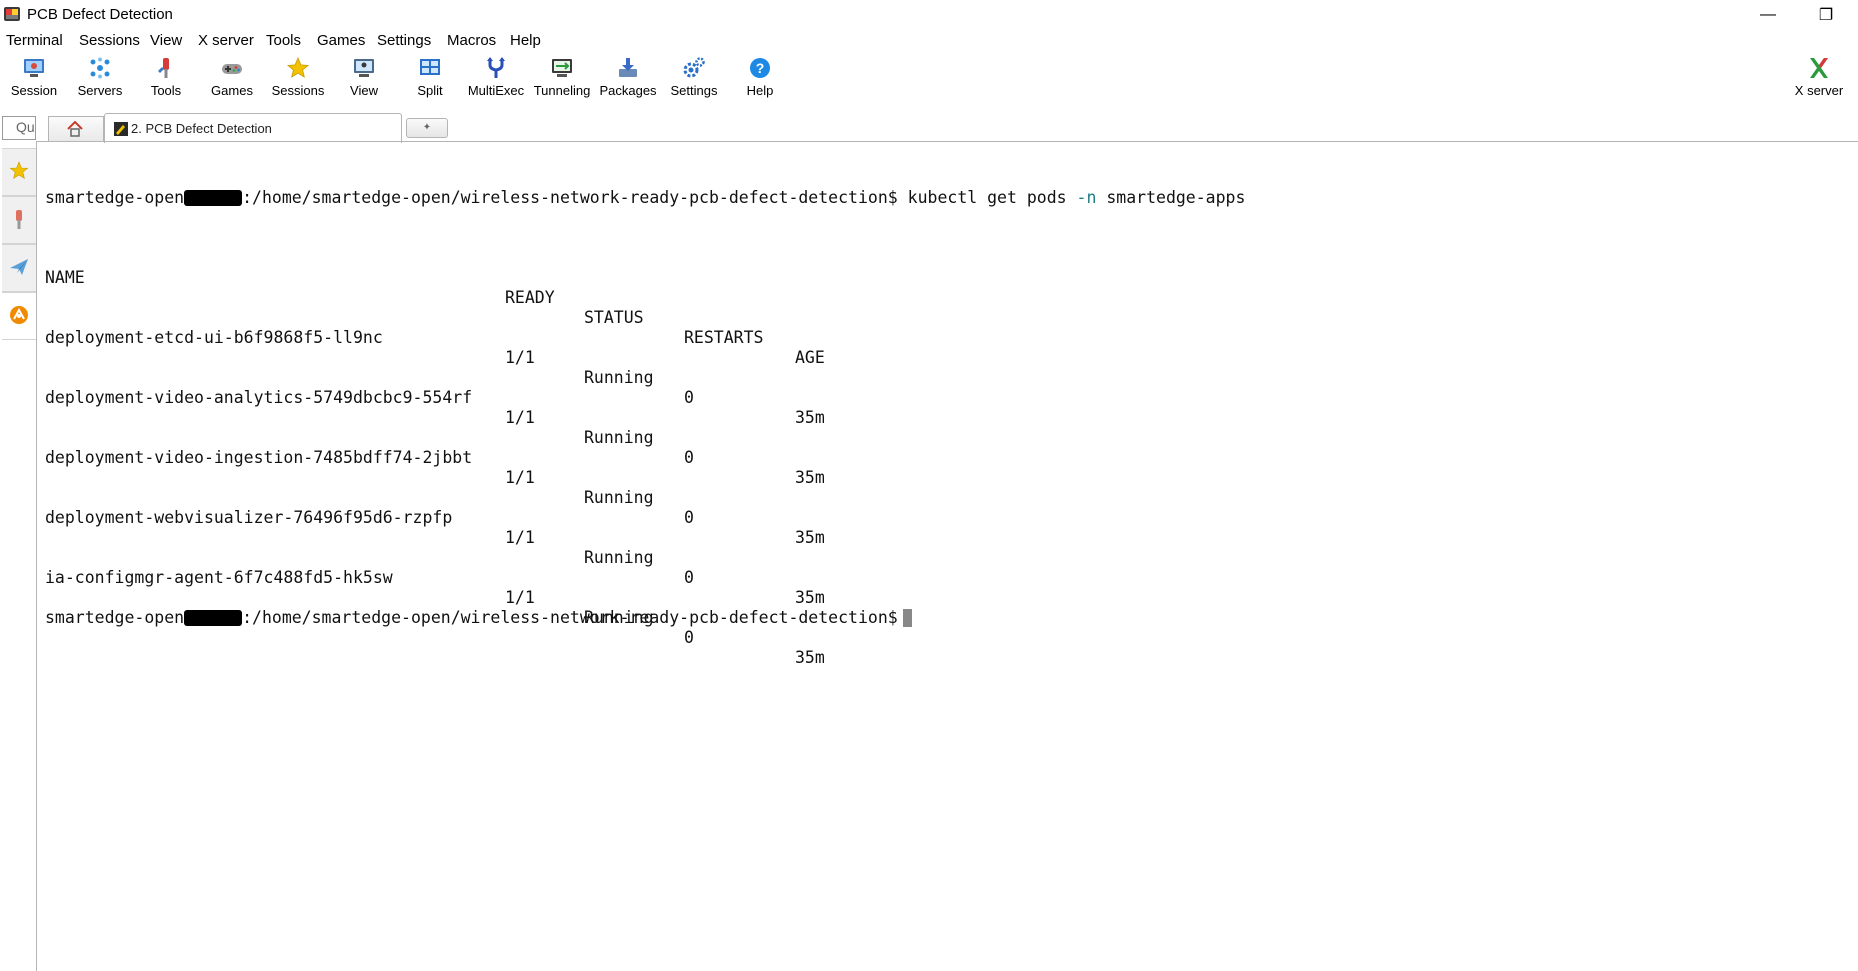 The image size is (1858, 971). What do you see at coordinates (19, 128) in the screenshot?
I see `quick-connect-input: Qu` at bounding box center [19, 128].